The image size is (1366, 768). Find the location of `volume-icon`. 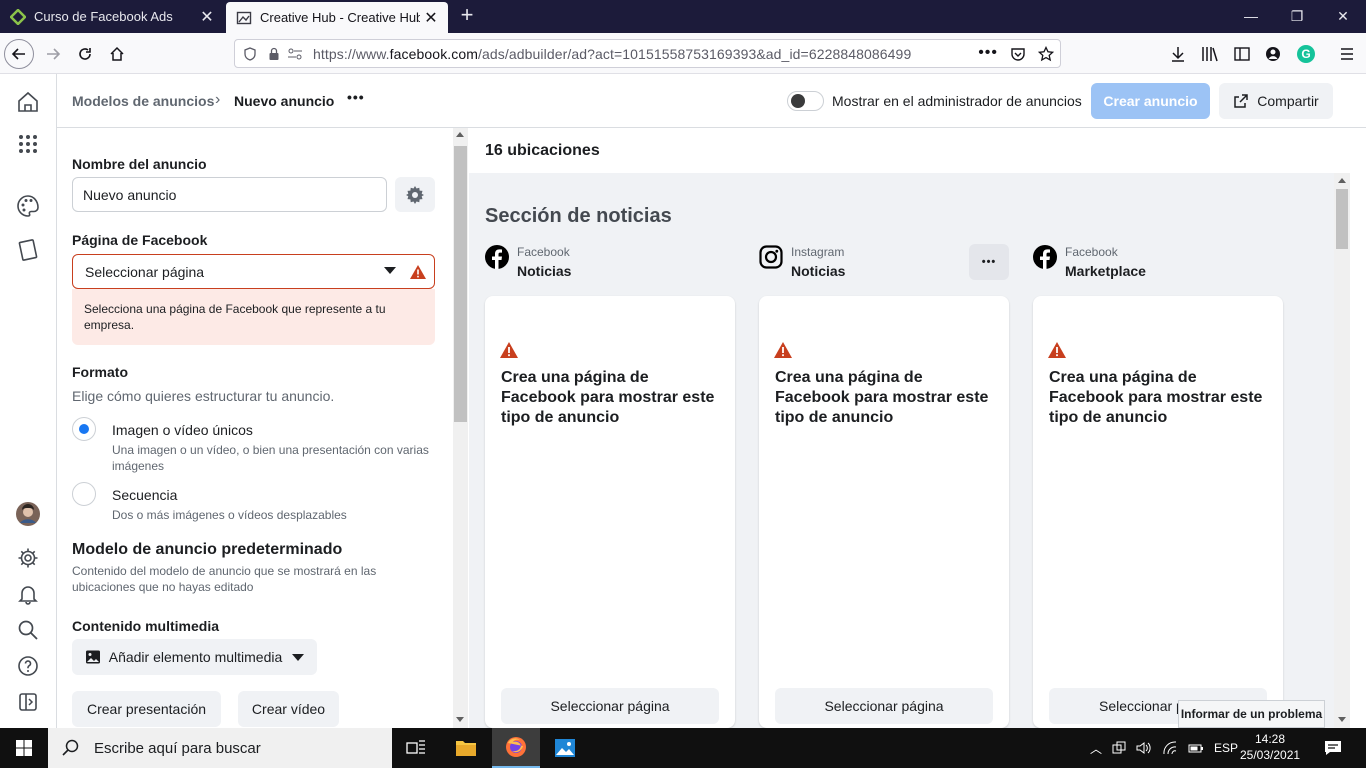

volume-icon is located at coordinates (1144, 748).